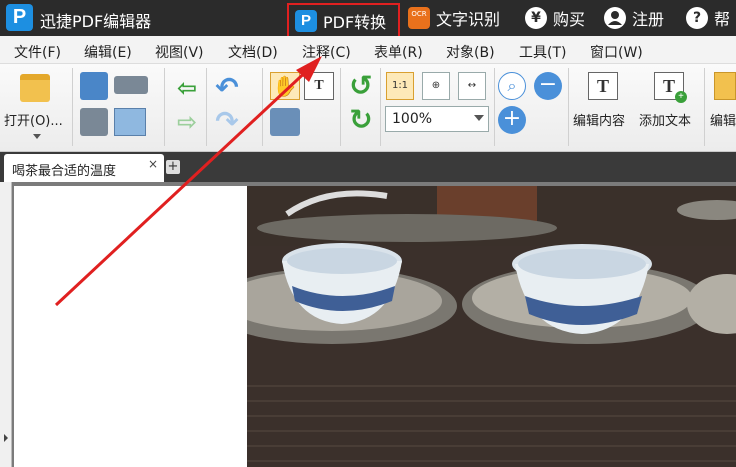  Describe the element at coordinates (37, 136) in the screenshot. I see `open-dropdown-icon` at that location.